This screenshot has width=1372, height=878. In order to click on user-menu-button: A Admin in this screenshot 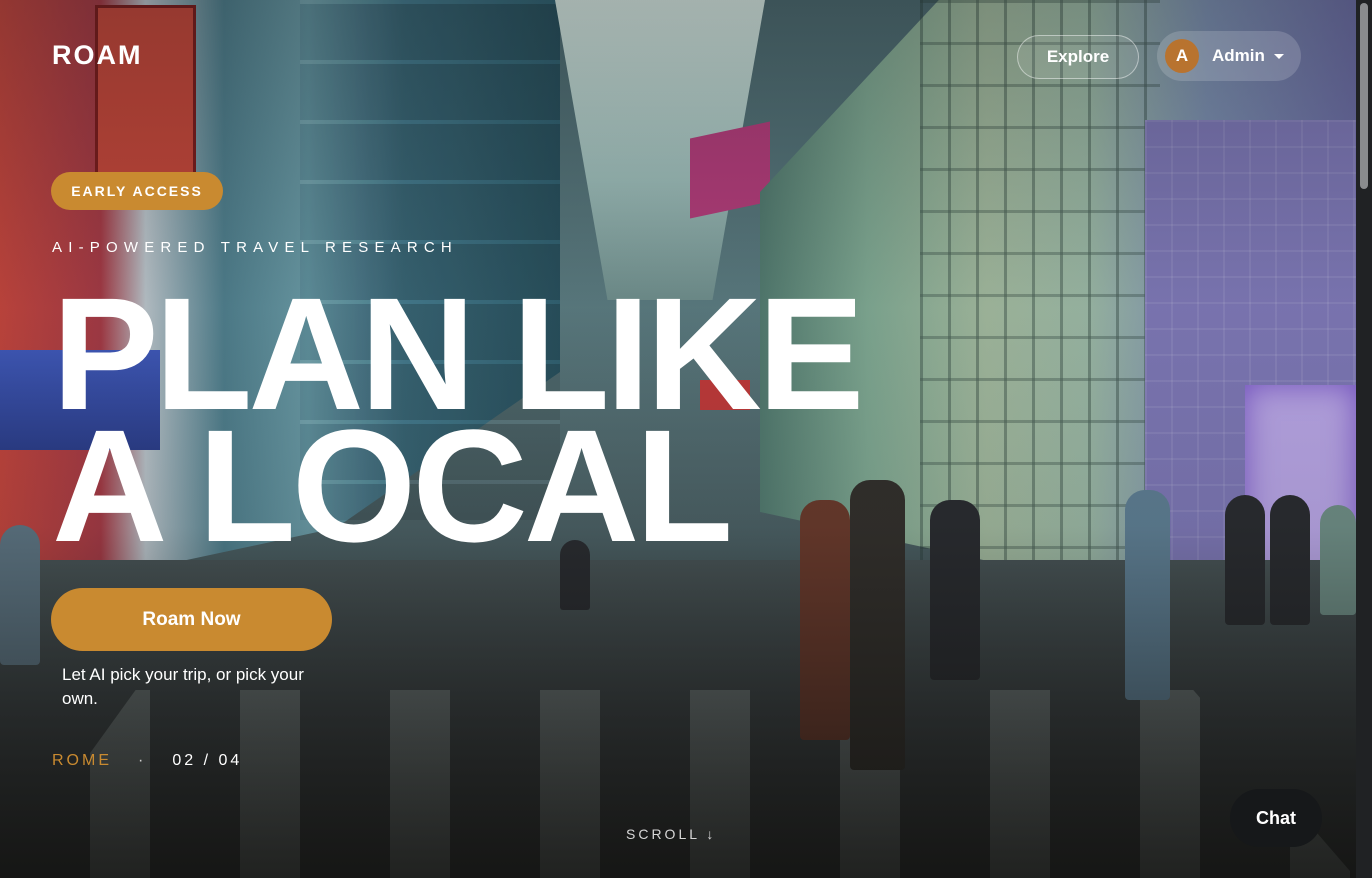, I will do `click(1229, 56)`.